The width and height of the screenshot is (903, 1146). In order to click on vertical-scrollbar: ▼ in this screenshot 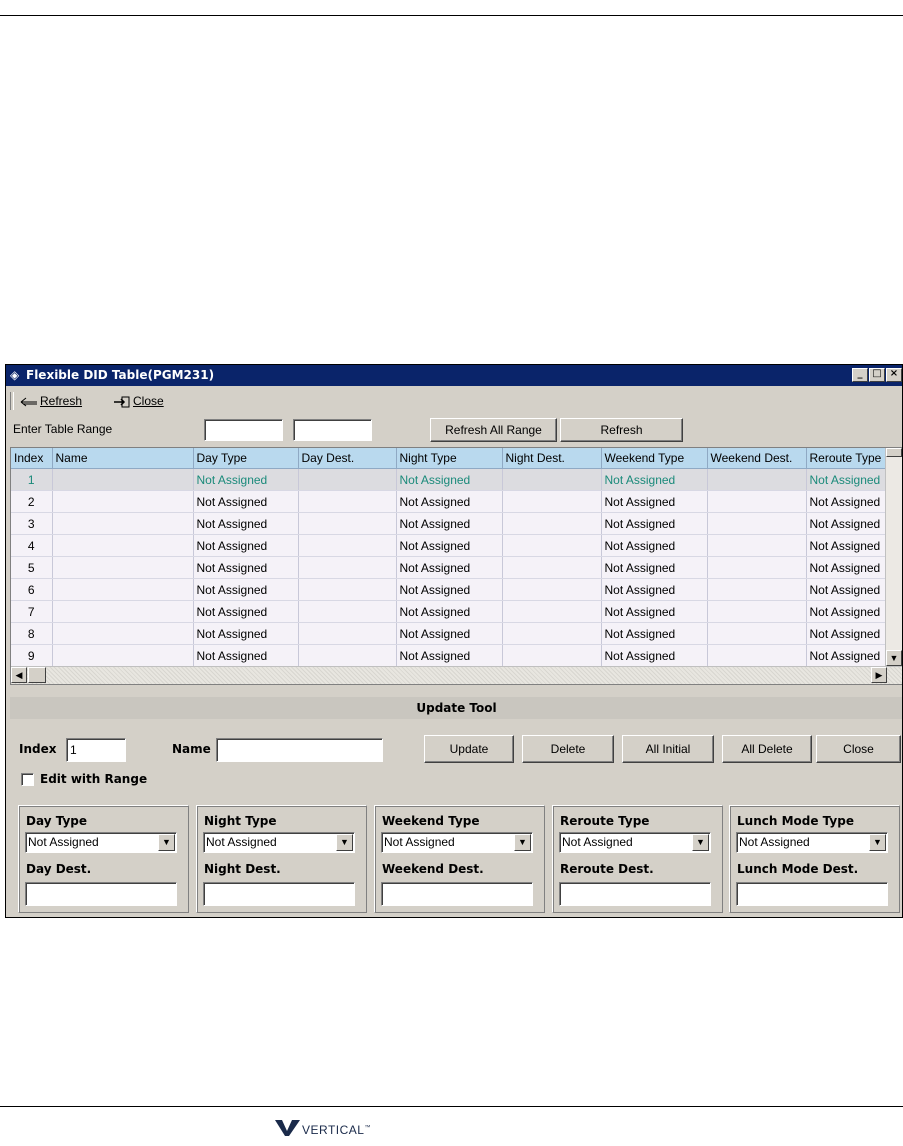, I will do `click(893, 557)`.